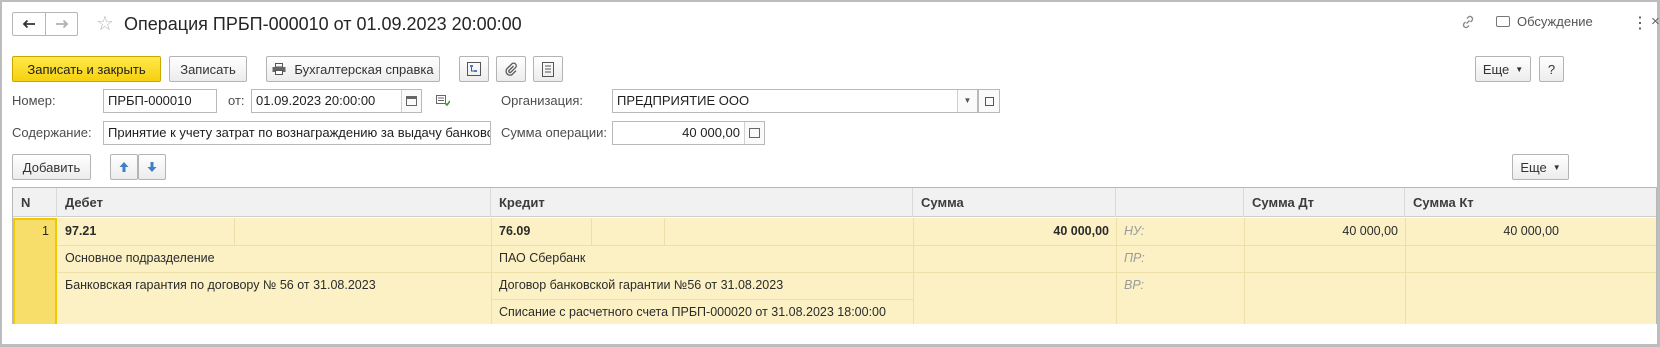 The width and height of the screenshot is (1660, 347). I want to click on chat-icon, so click(1503, 21).